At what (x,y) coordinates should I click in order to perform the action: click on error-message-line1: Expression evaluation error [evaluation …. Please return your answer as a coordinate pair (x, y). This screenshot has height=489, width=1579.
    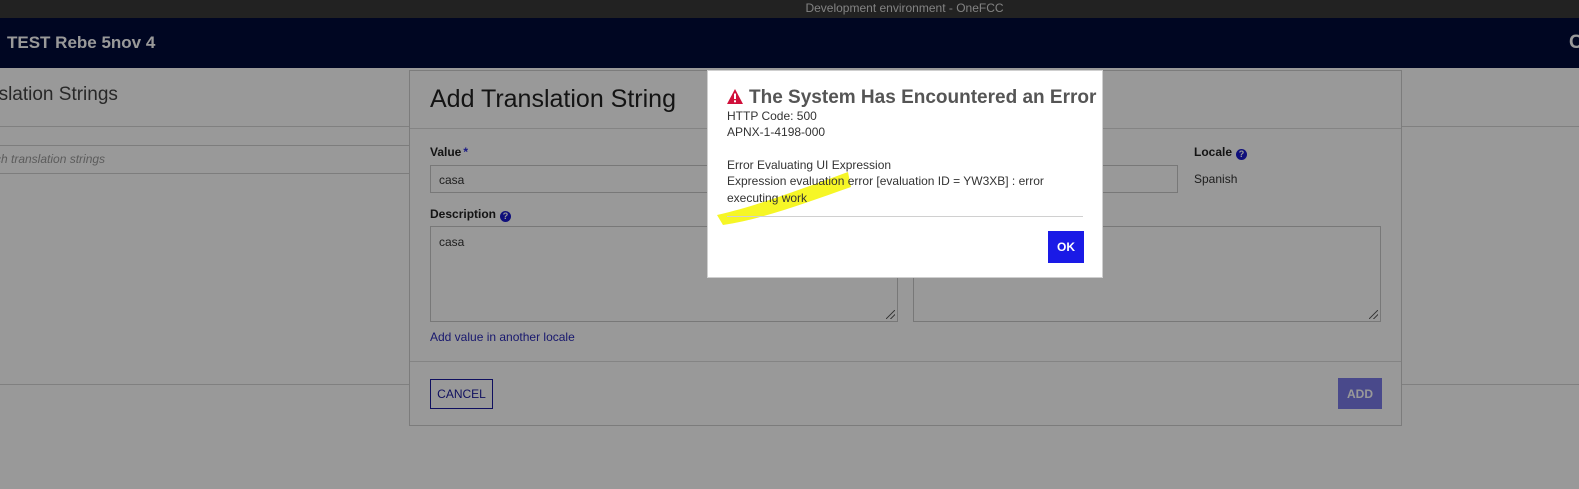
    Looking at the image, I should click on (885, 181).